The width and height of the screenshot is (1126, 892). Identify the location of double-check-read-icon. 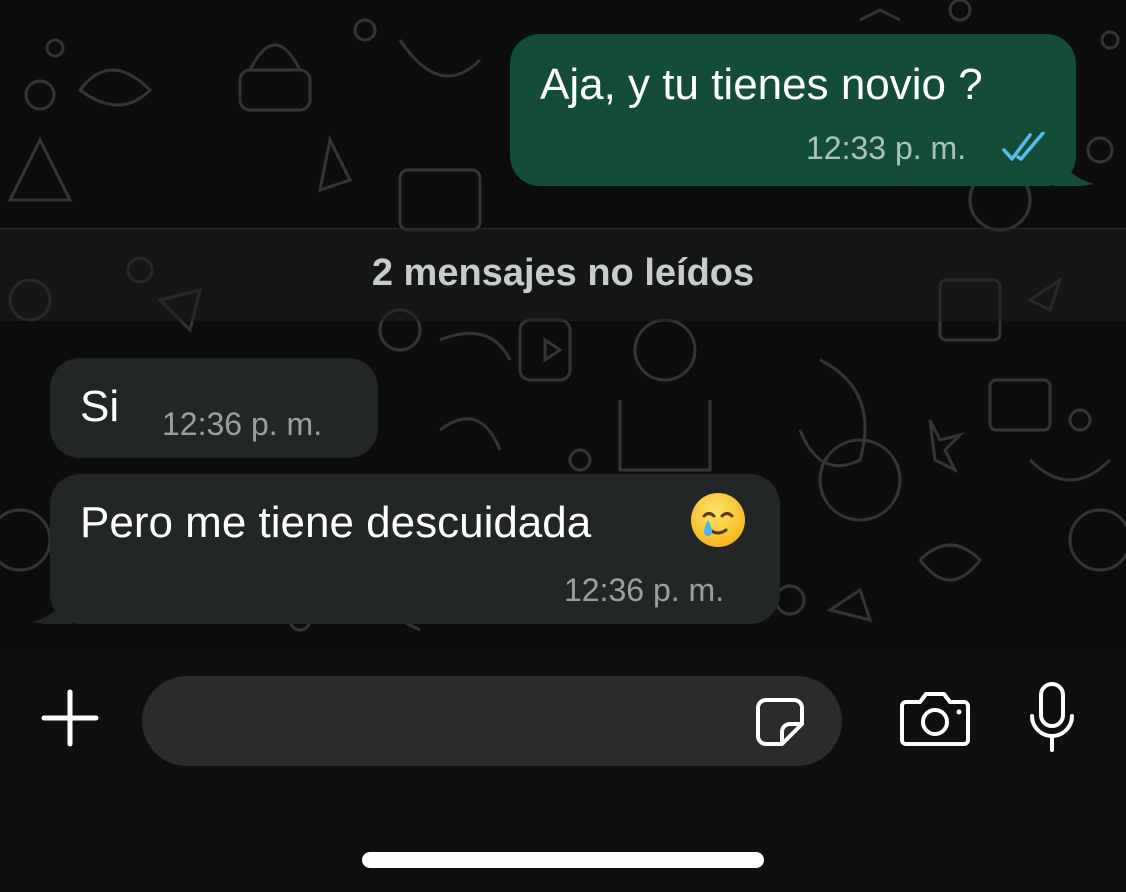
(1023, 146).